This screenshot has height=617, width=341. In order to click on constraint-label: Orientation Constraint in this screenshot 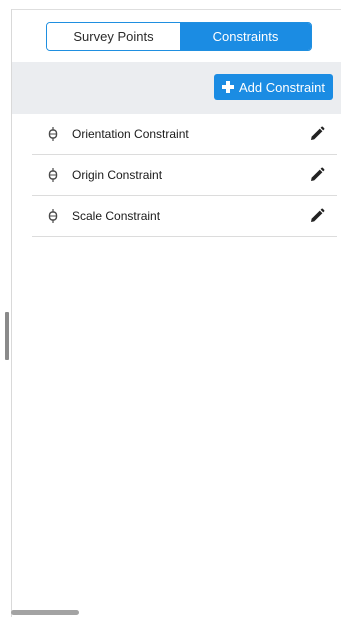, I will do `click(130, 134)`.